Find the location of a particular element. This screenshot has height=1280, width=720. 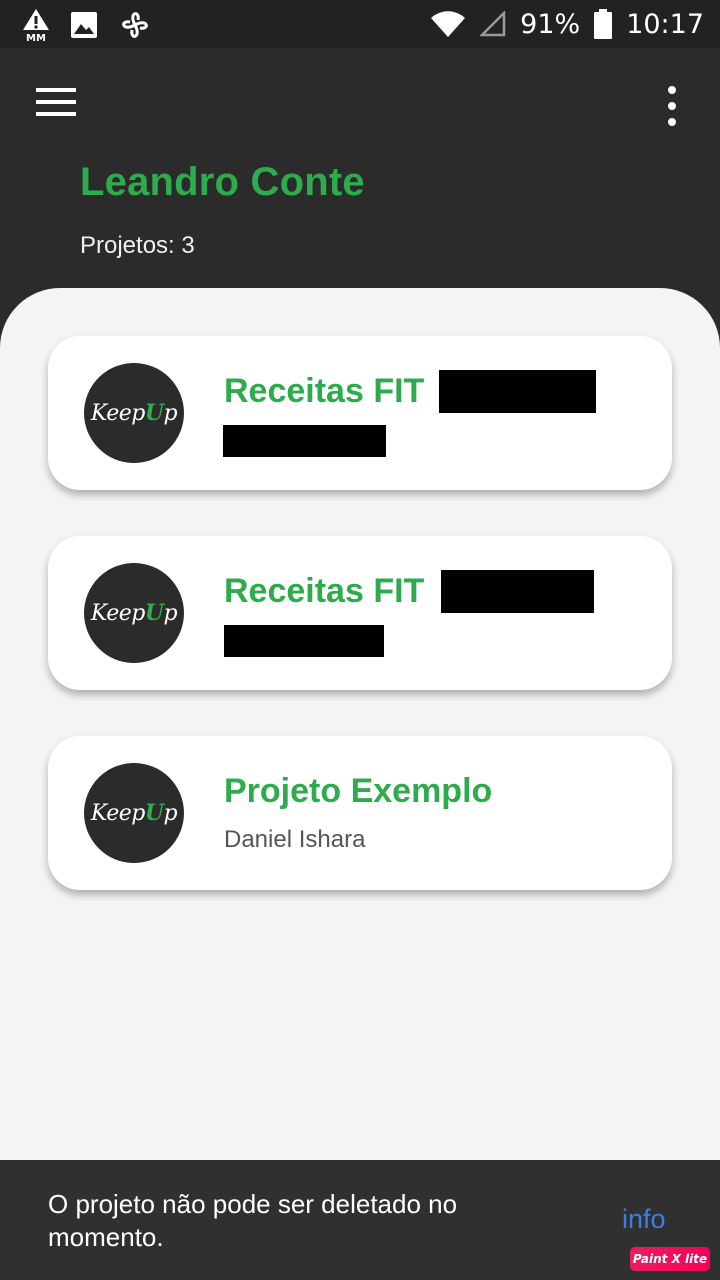

user-name: Leandro Conte is located at coordinates (222, 182).